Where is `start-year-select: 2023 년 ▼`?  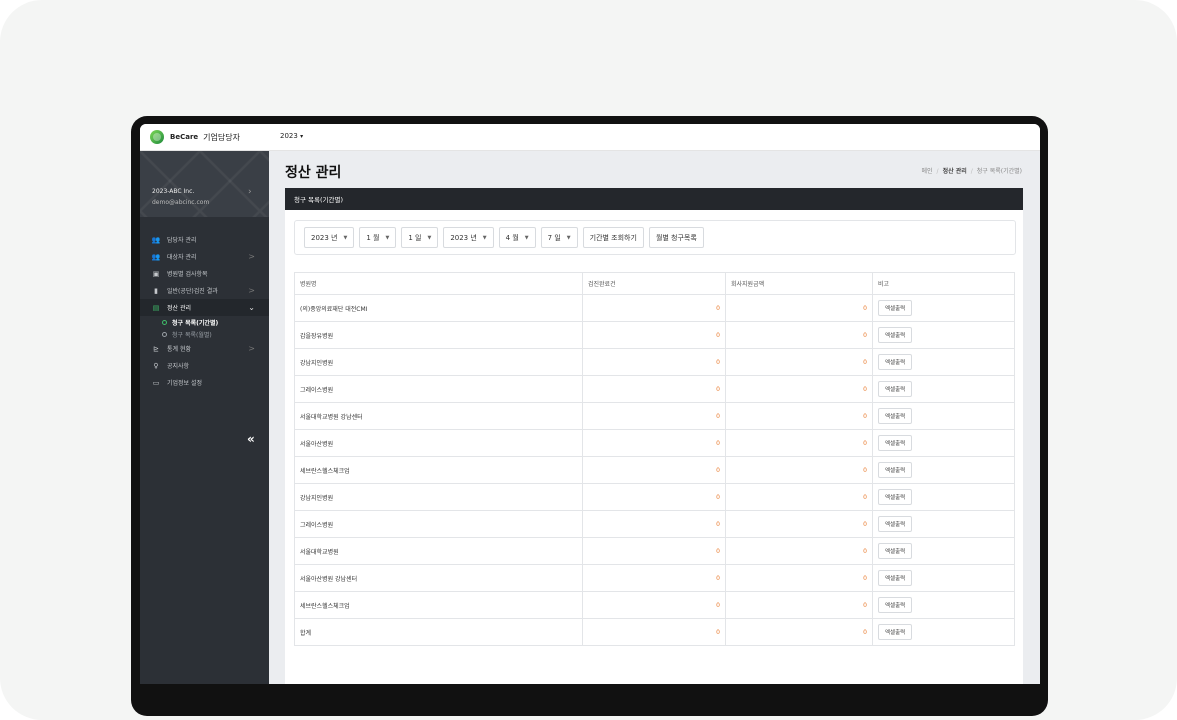
start-year-select: 2023 년 ▼ is located at coordinates (329, 237).